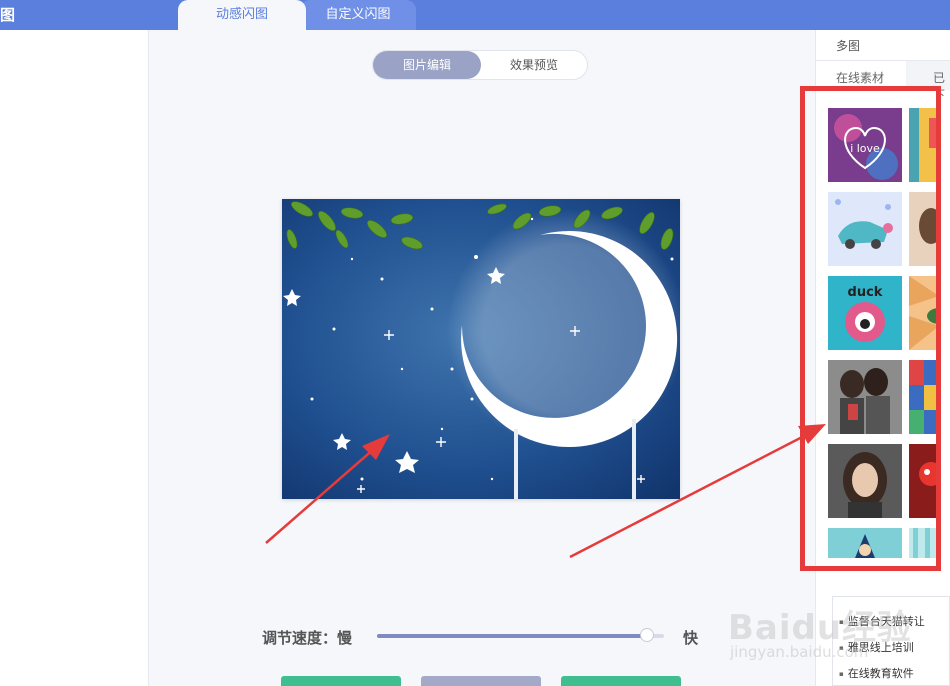  What do you see at coordinates (512, 636) in the screenshot?
I see `speed-slider-fill` at bounding box center [512, 636].